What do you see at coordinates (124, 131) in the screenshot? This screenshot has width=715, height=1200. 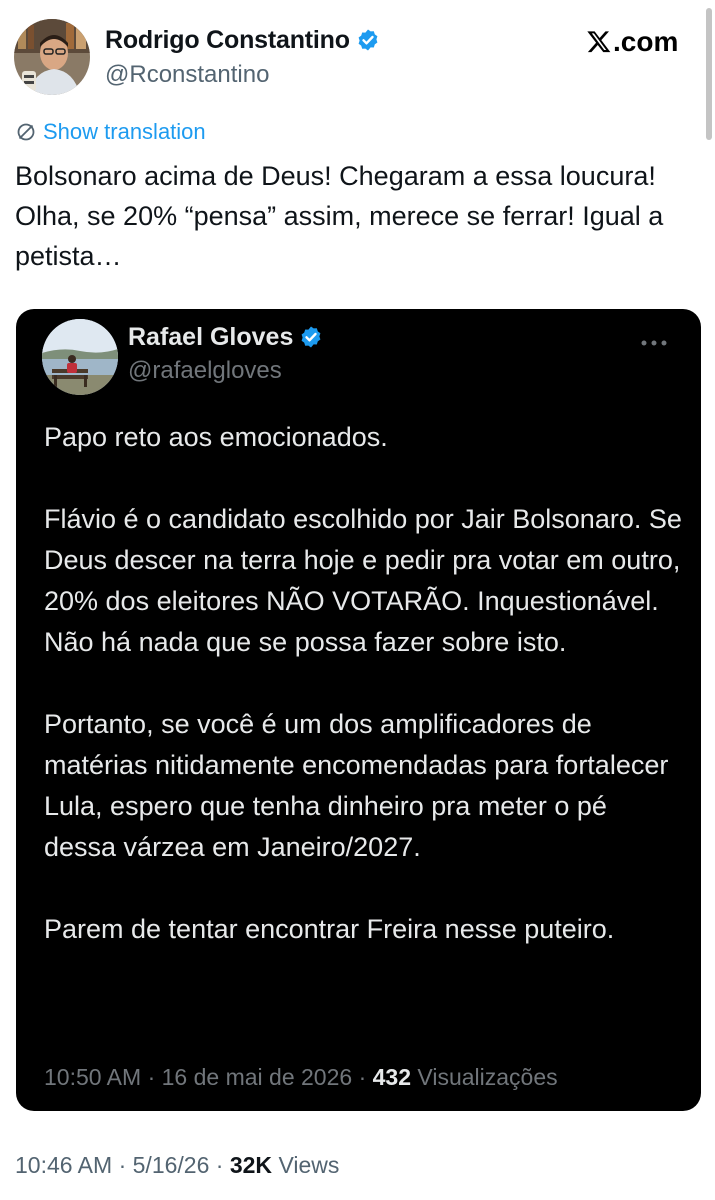 I see `show-translation-label: Show translation` at bounding box center [124, 131].